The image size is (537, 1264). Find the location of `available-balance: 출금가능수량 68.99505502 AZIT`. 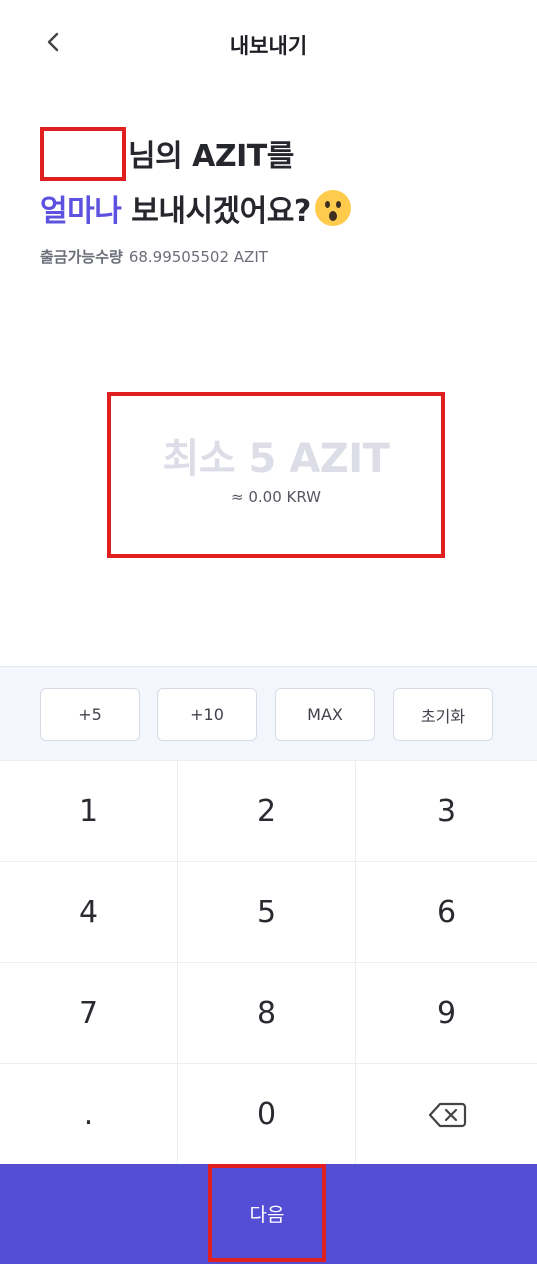

available-balance: 출금가능수량 68.99505502 AZIT is located at coordinates (154, 256).